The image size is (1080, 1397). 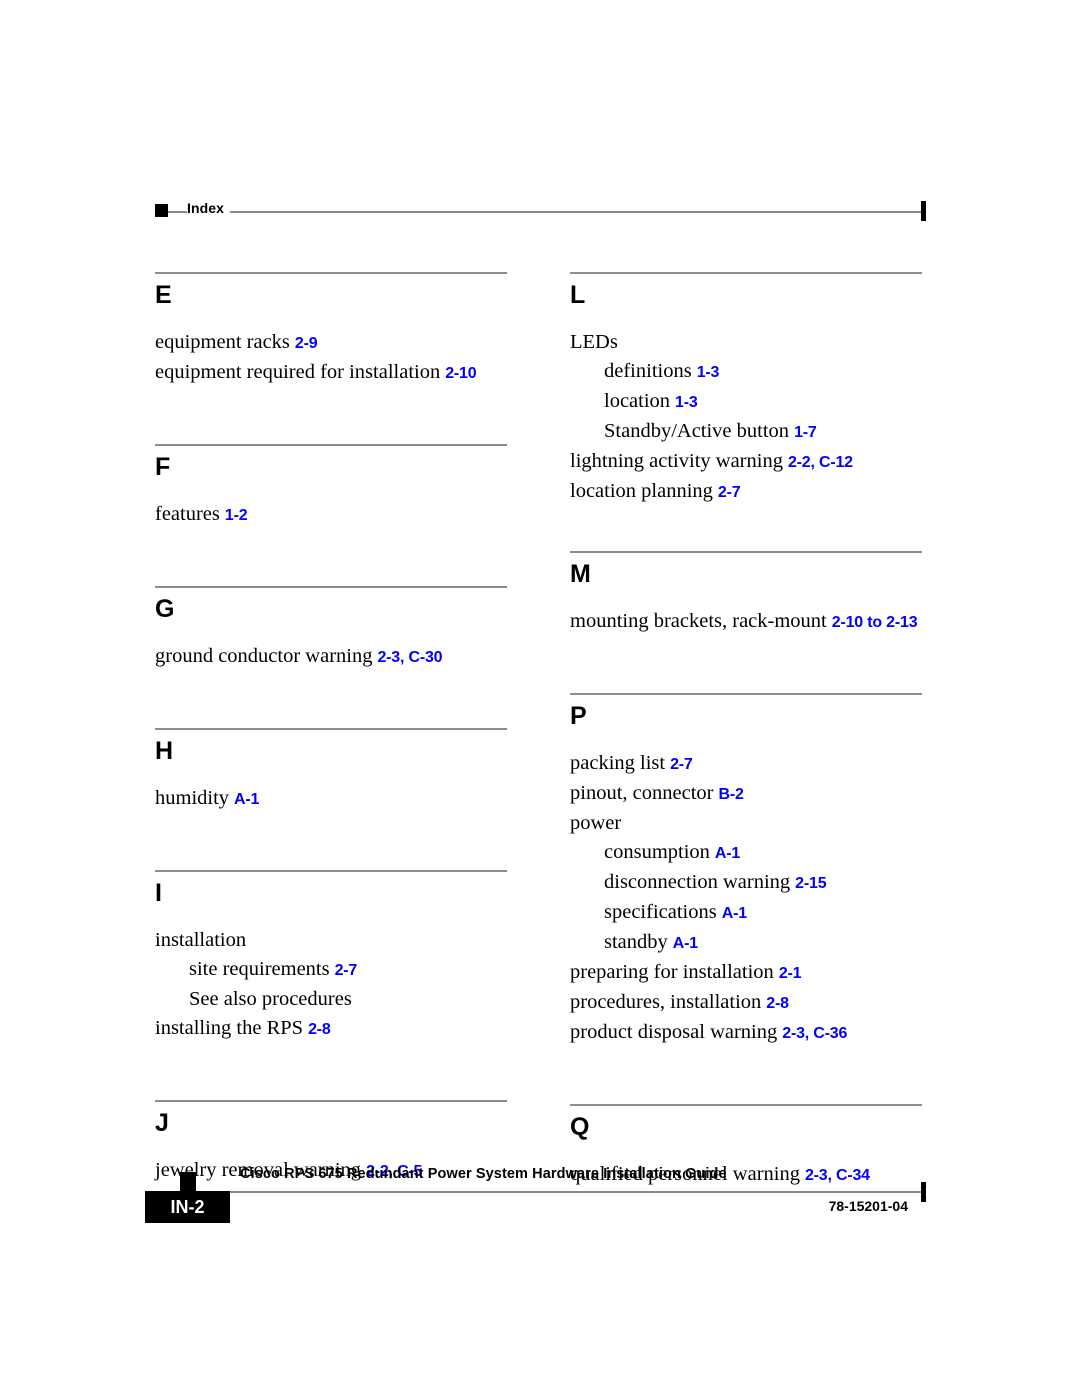 What do you see at coordinates (746, 1033) in the screenshot?
I see `index-entry: product disposal warning 2-3, C-36` at bounding box center [746, 1033].